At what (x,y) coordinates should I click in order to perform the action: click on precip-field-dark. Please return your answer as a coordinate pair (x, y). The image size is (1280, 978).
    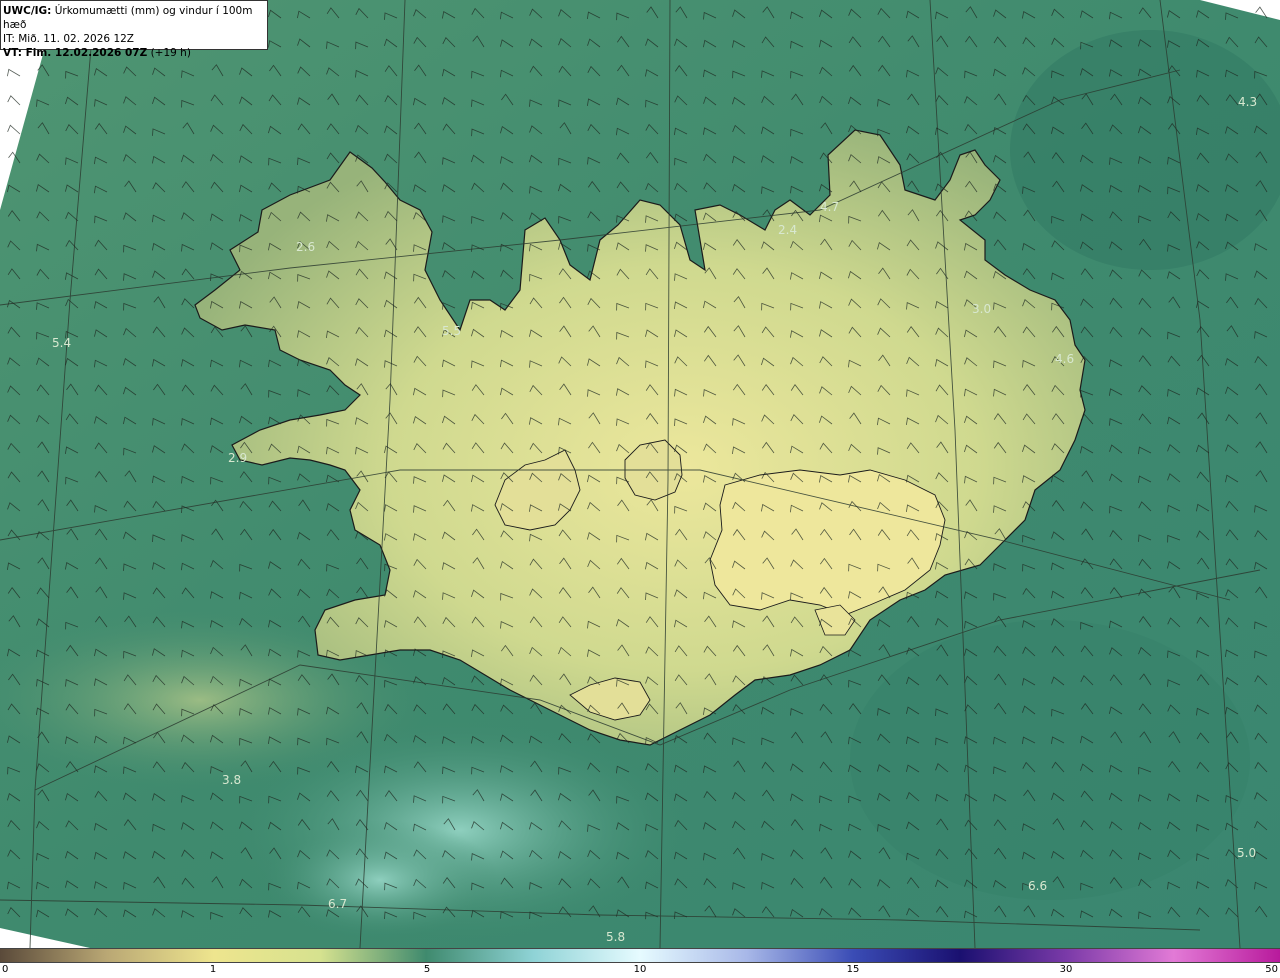
    Looking at the image, I should click on (1145, 150).